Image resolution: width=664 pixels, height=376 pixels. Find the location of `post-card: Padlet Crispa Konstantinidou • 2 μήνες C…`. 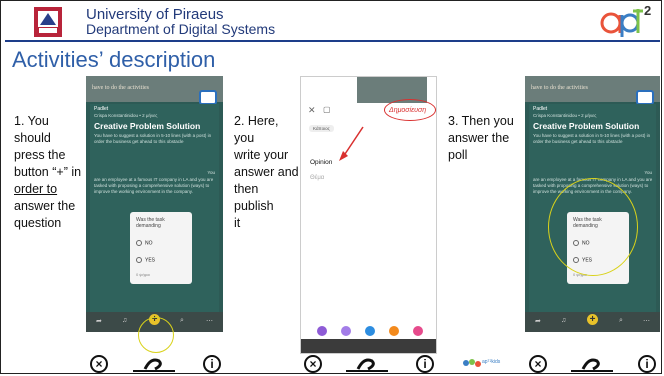

post-card: Padlet Crispa Konstantinidou • 2 μήνες C… is located at coordinates (154, 215).